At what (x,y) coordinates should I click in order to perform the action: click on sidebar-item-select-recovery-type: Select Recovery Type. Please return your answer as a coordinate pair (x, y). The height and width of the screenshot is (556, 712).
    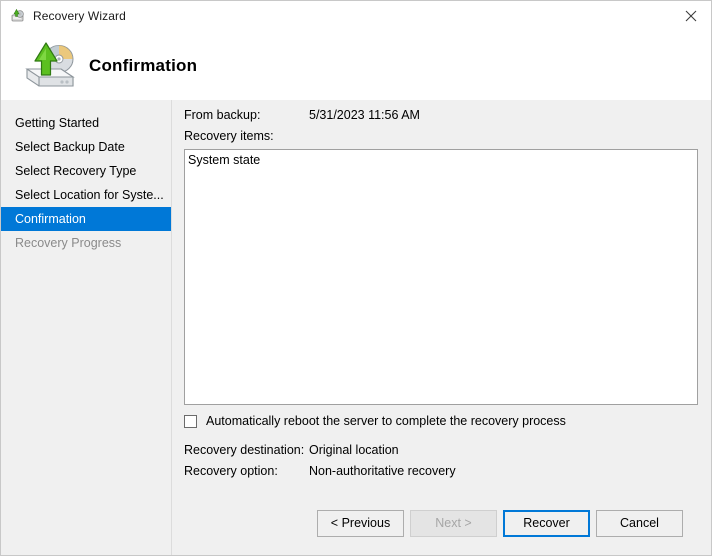
    Looking at the image, I should click on (86, 171).